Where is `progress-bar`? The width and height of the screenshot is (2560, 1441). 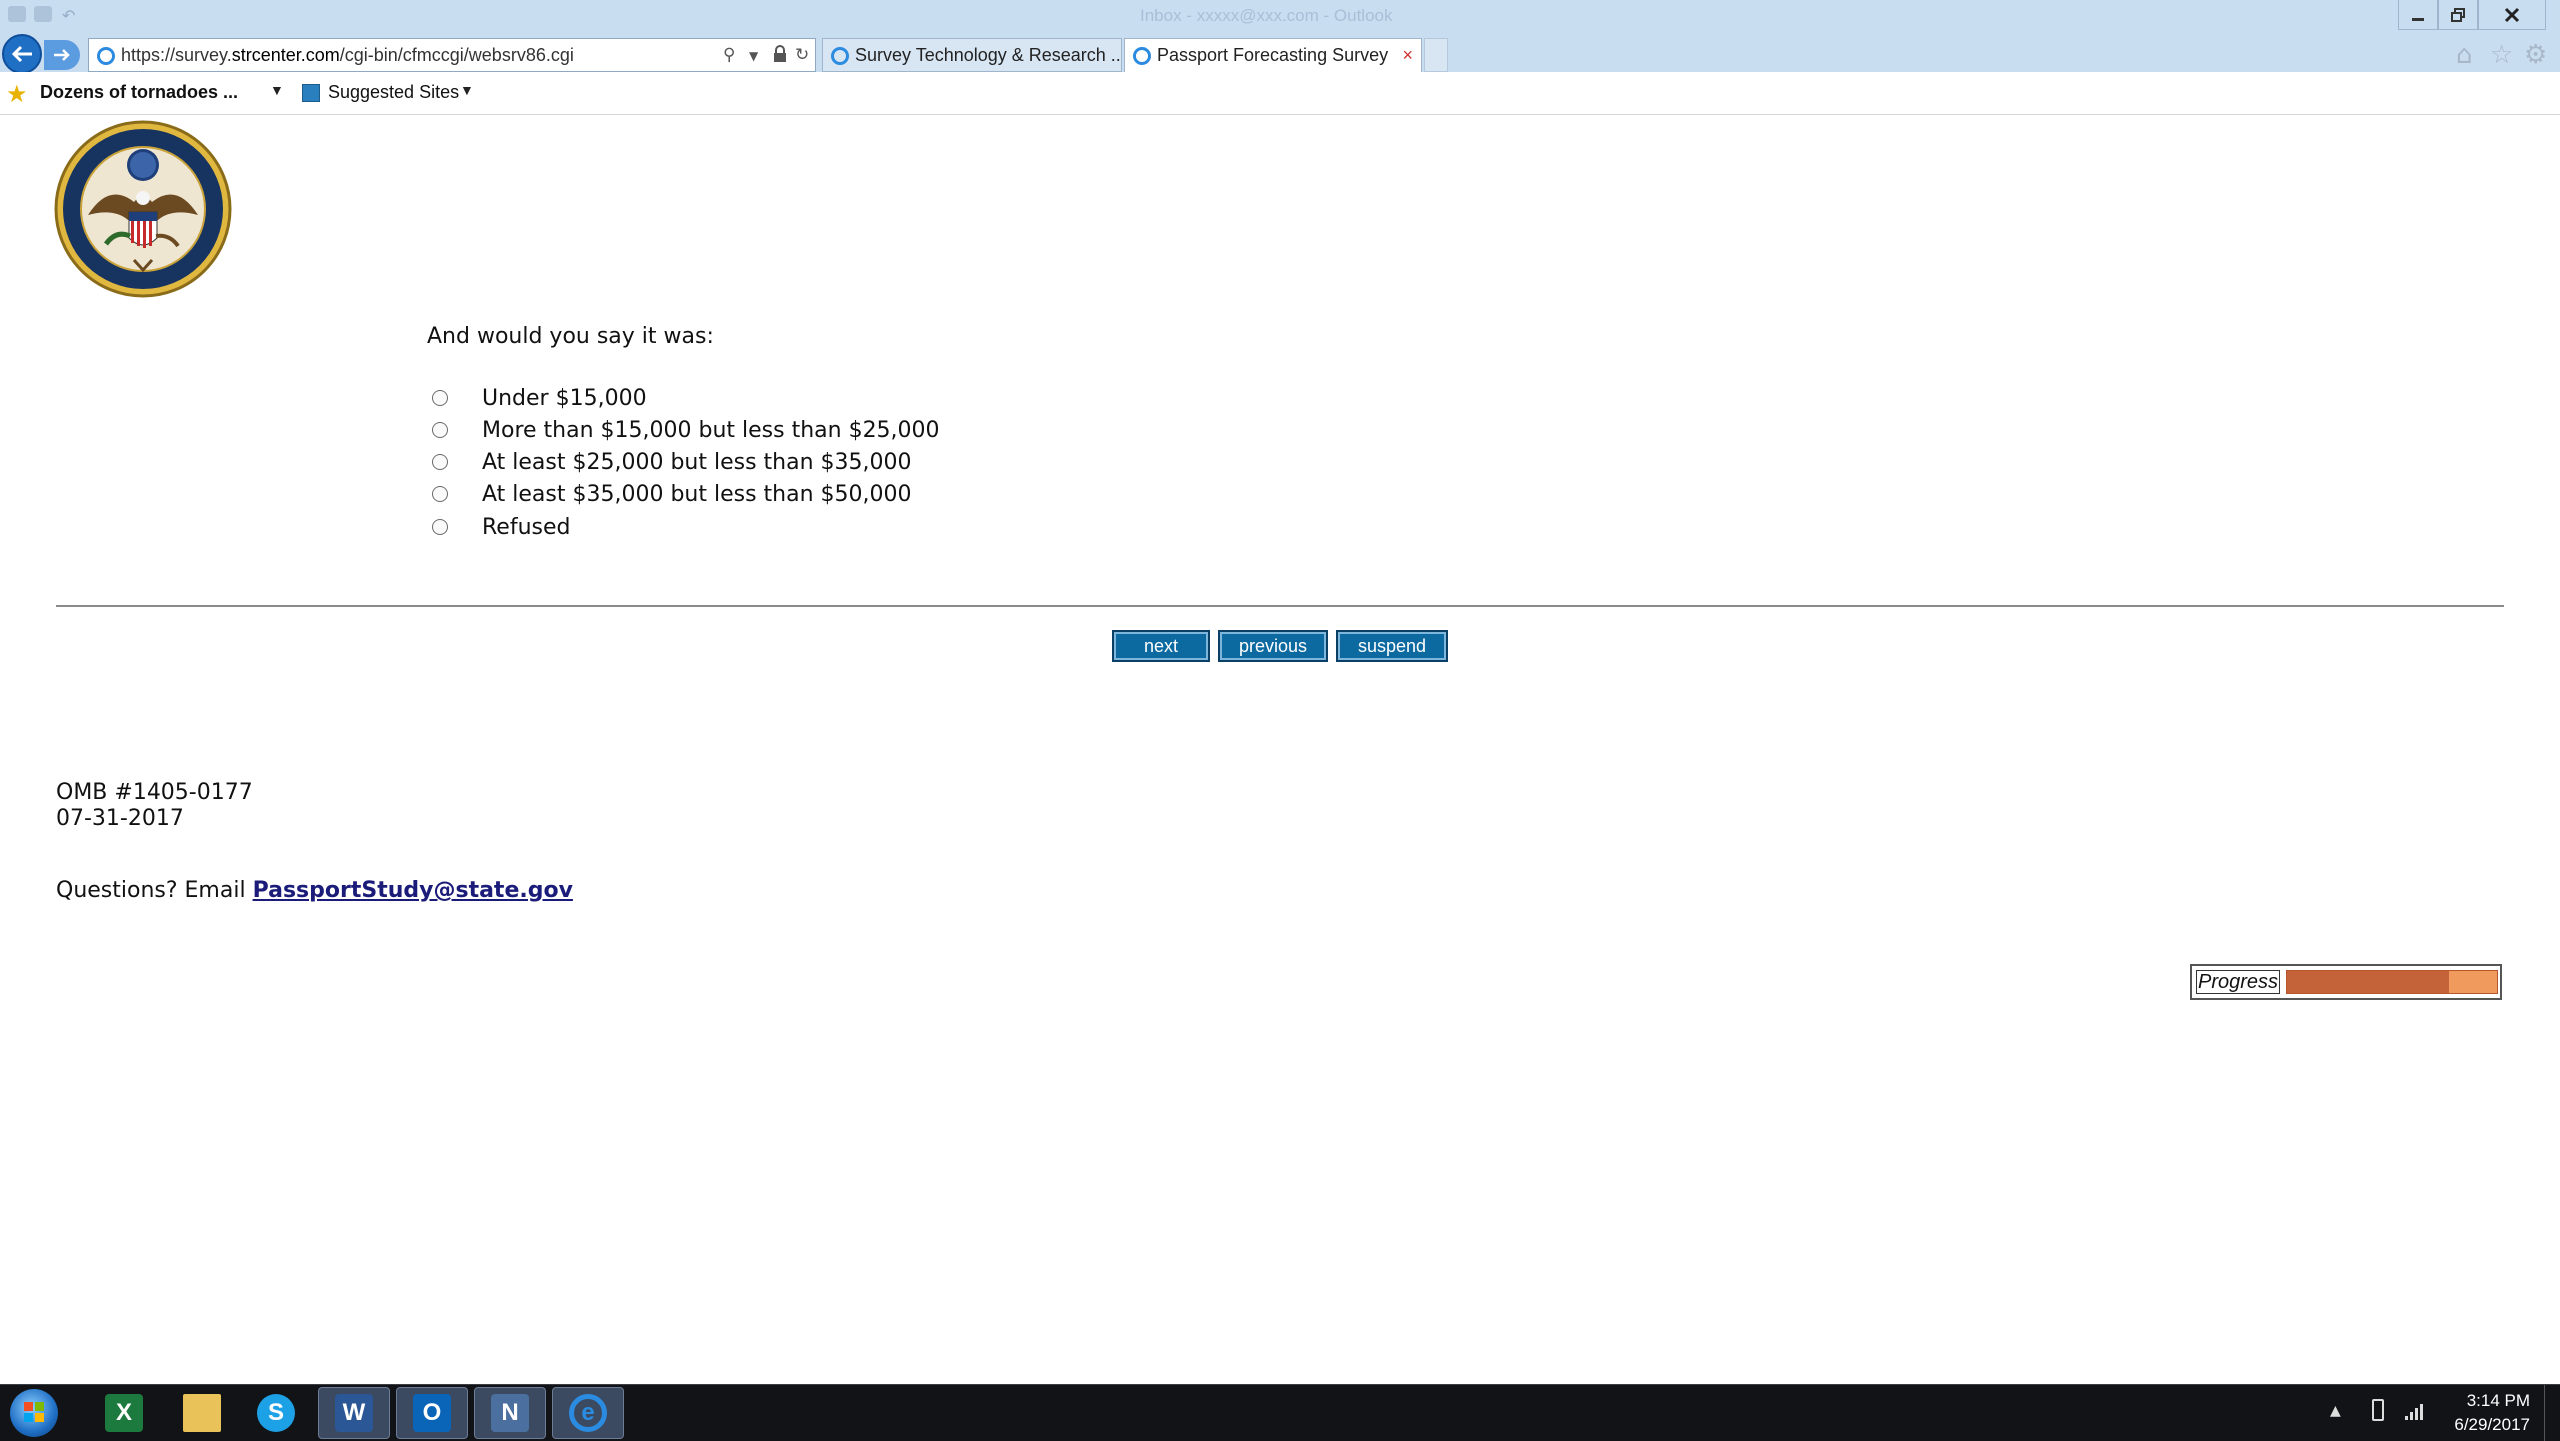 progress-bar is located at coordinates (2392, 982).